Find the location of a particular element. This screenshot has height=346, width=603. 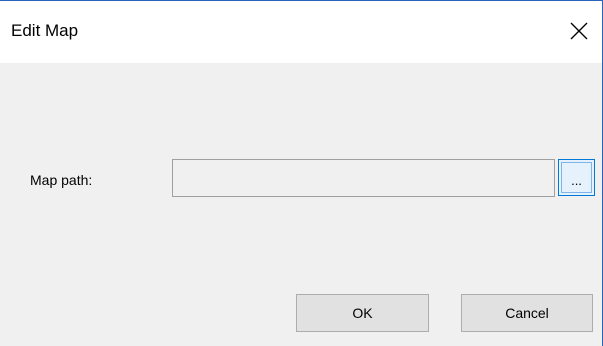

dialog-title: Edit Map is located at coordinates (45, 30).